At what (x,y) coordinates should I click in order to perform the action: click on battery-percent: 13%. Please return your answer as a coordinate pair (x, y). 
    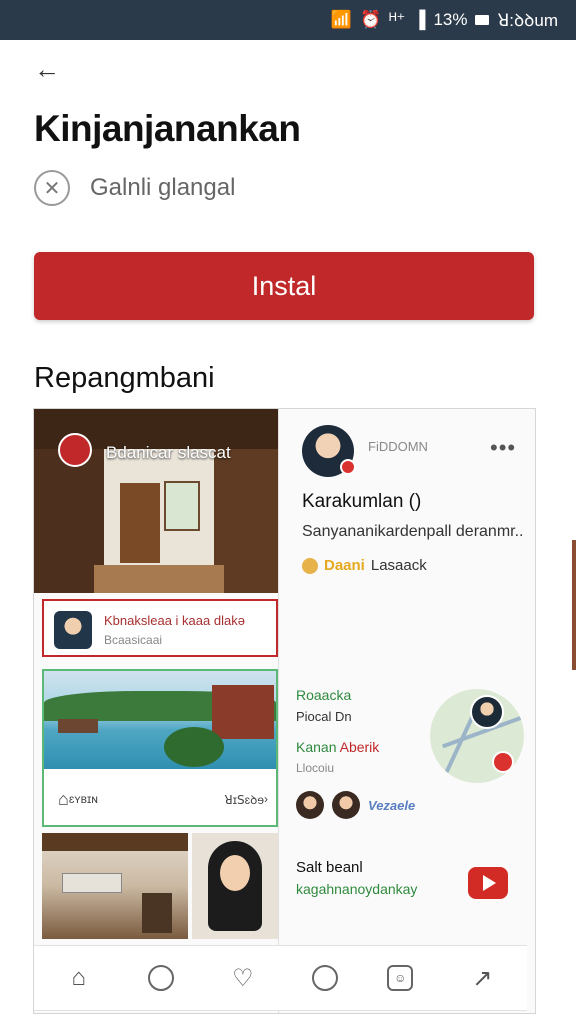
    Looking at the image, I should click on (450, 19).